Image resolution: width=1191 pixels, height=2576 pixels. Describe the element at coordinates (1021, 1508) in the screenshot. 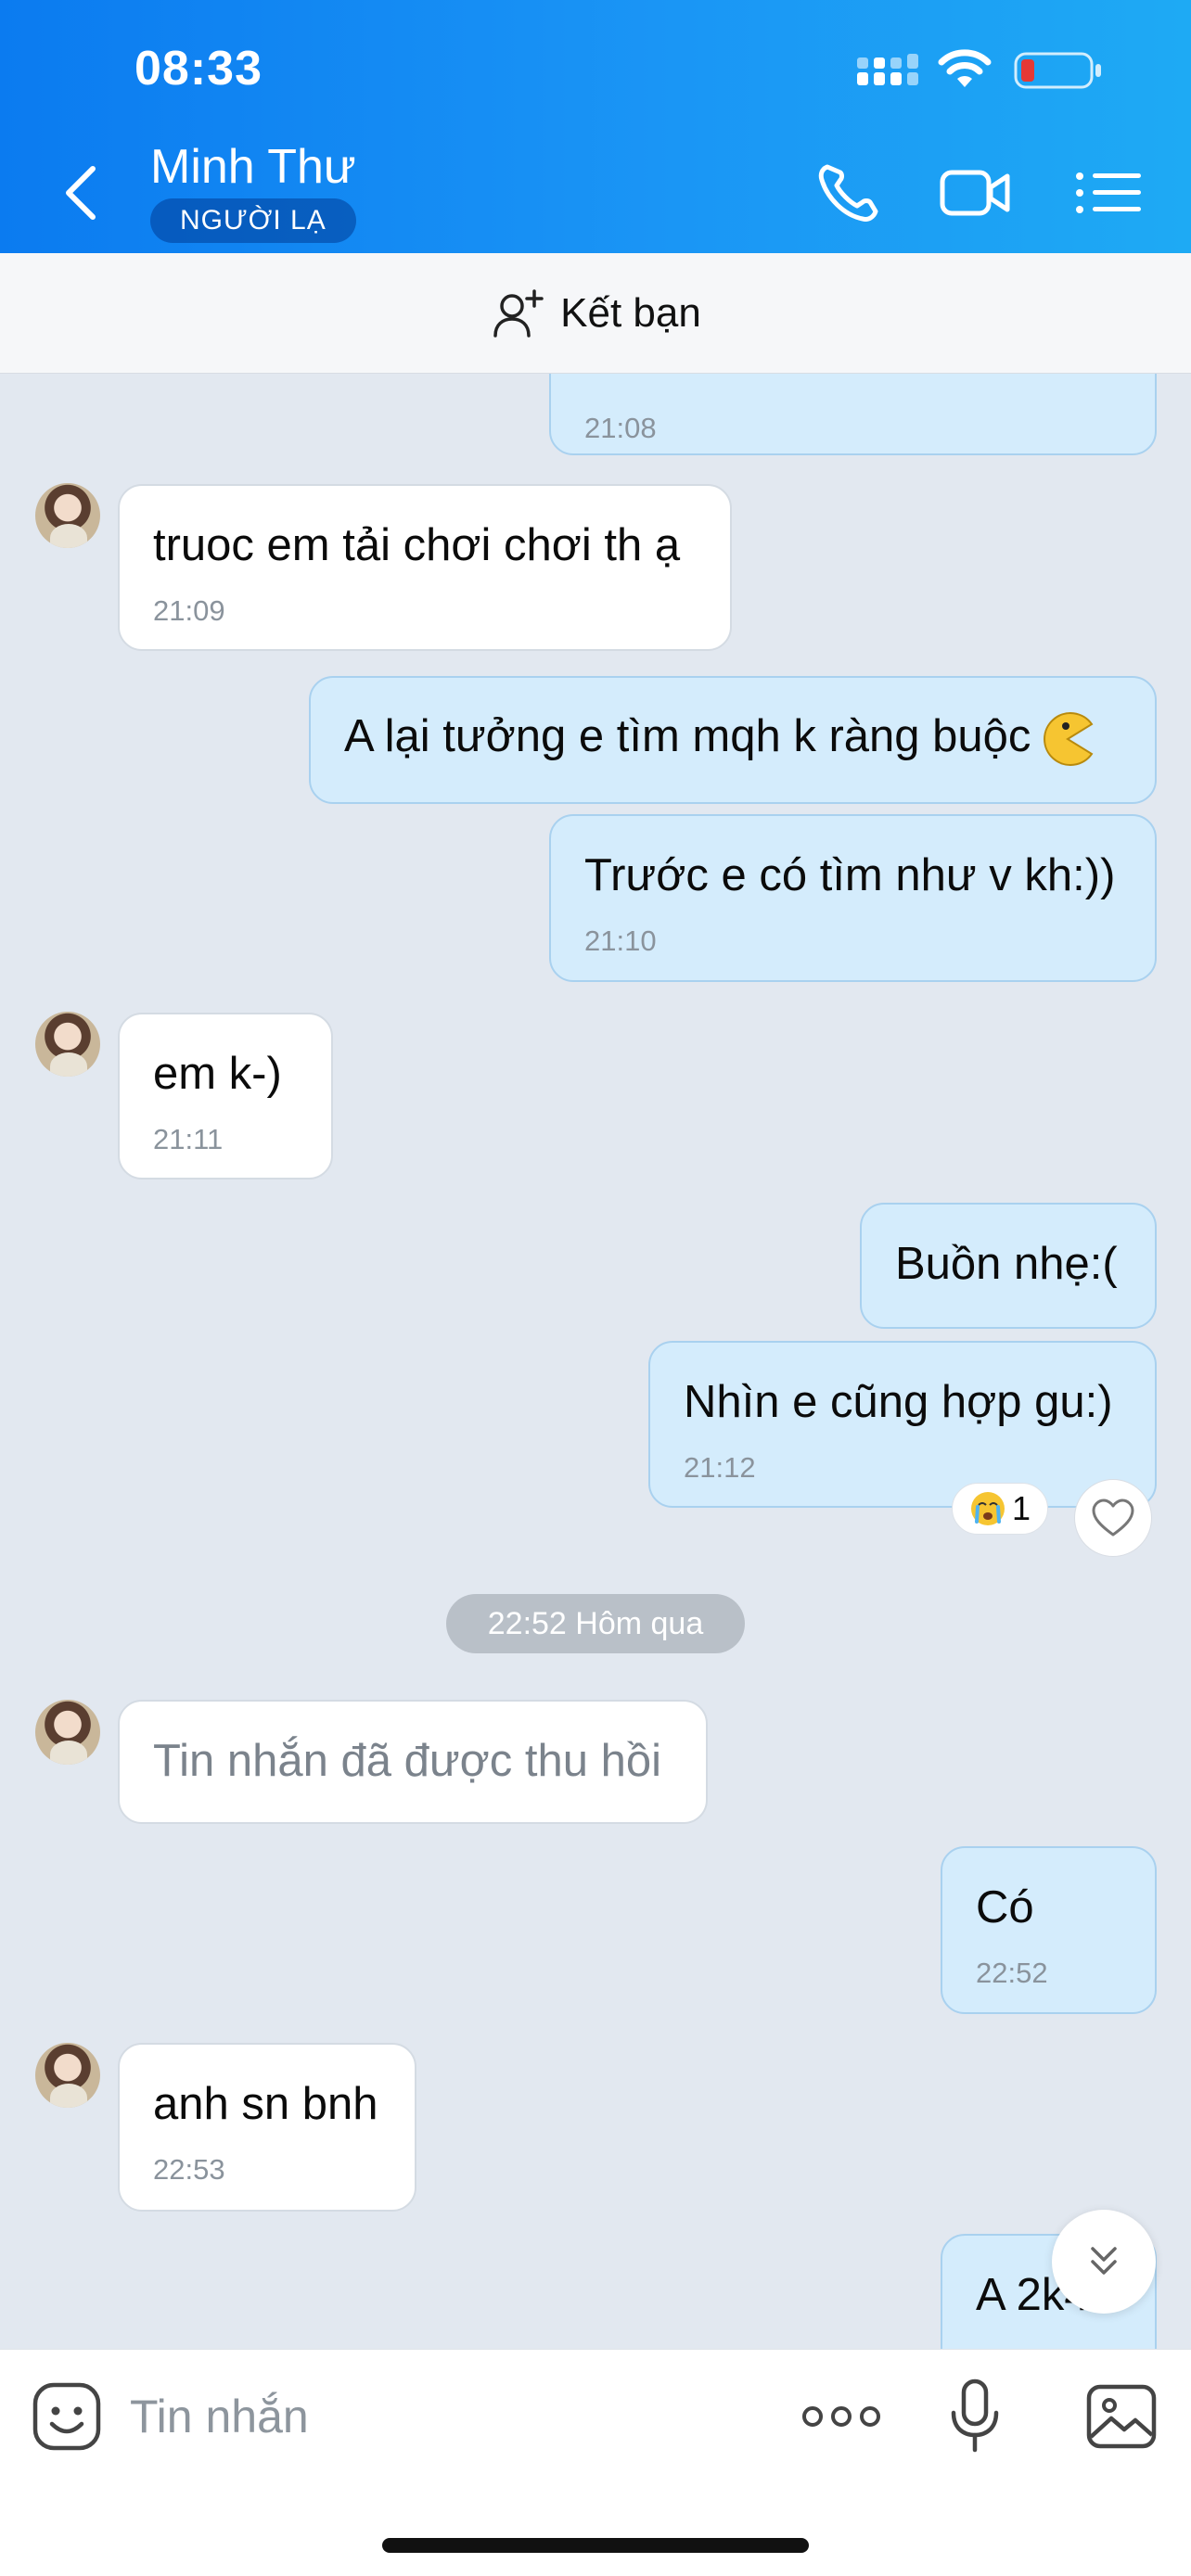

I see `reaction-count: 1` at that location.